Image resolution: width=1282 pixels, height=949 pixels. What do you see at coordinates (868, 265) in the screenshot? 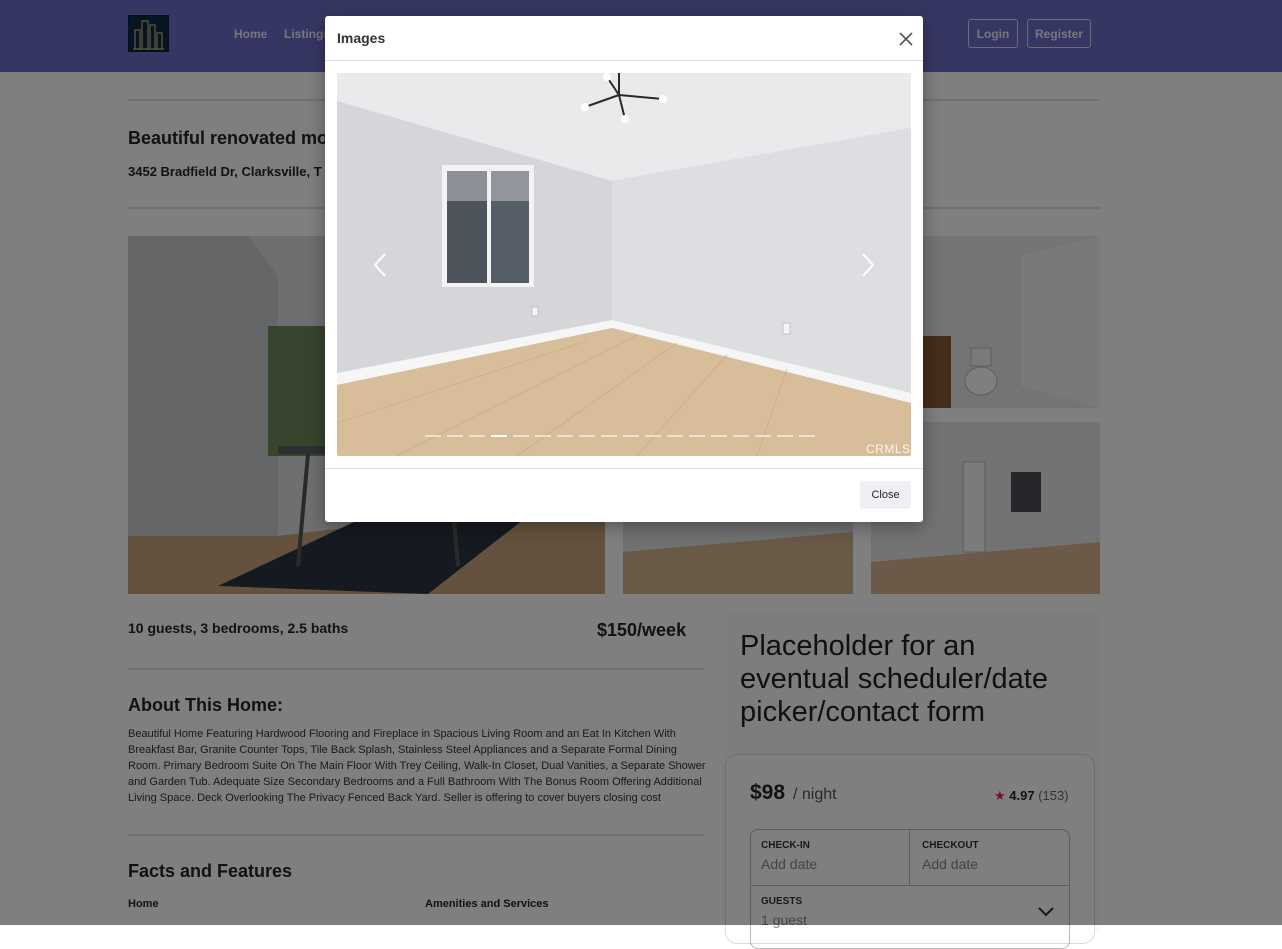
I see `carousel-next-icon` at bounding box center [868, 265].